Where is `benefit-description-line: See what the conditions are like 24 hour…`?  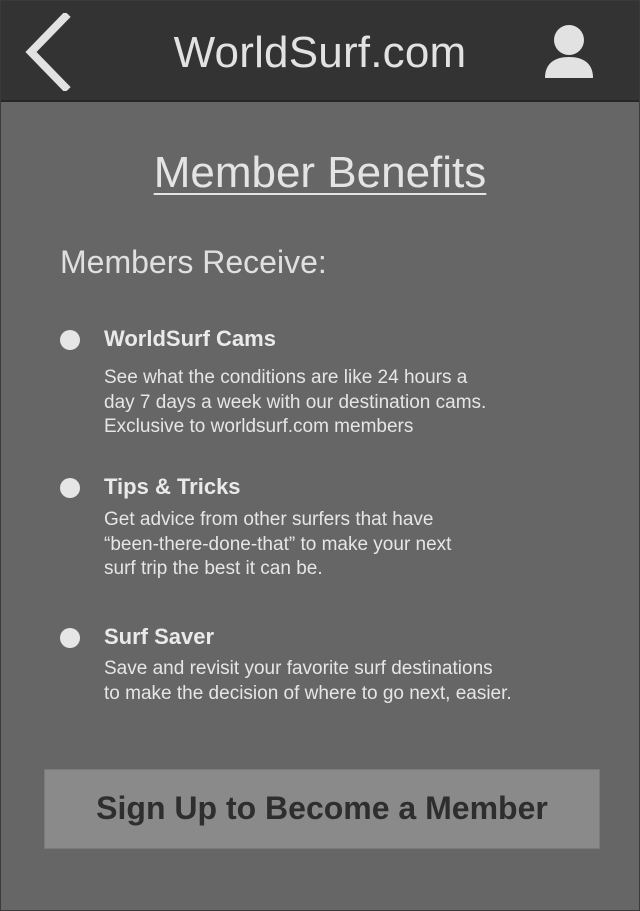
benefit-description-line: See what the conditions are like 24 hour… is located at coordinates (286, 377).